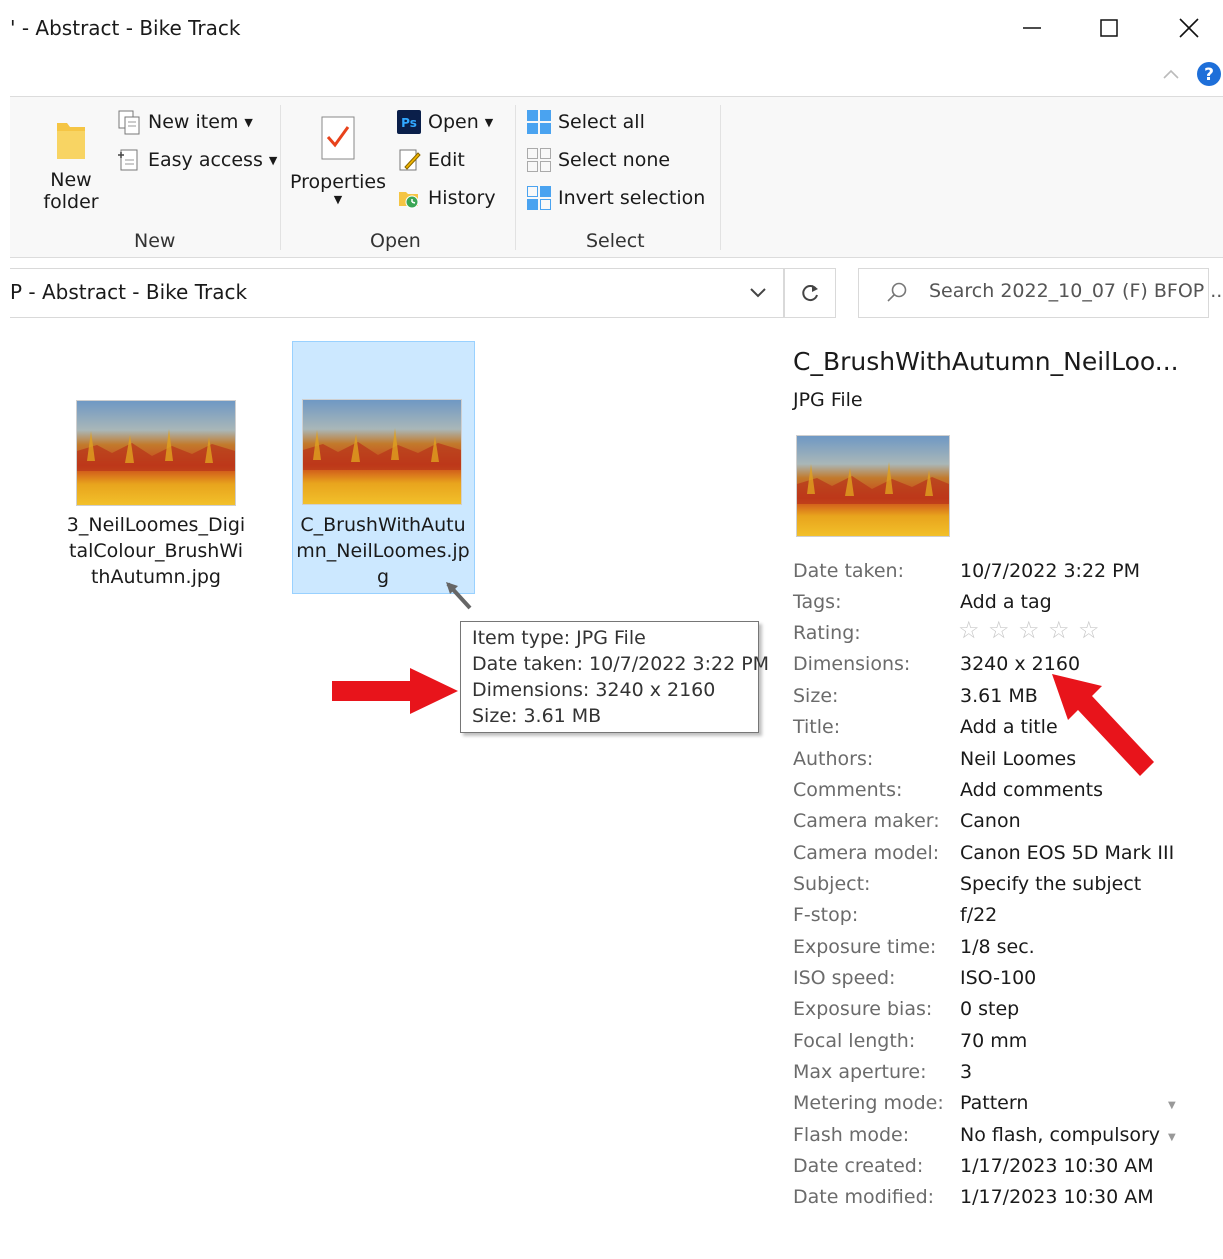 The image size is (1223, 1259). Describe the element at coordinates (828, 400) in the screenshot. I see `details-file-type: JPG File` at that location.